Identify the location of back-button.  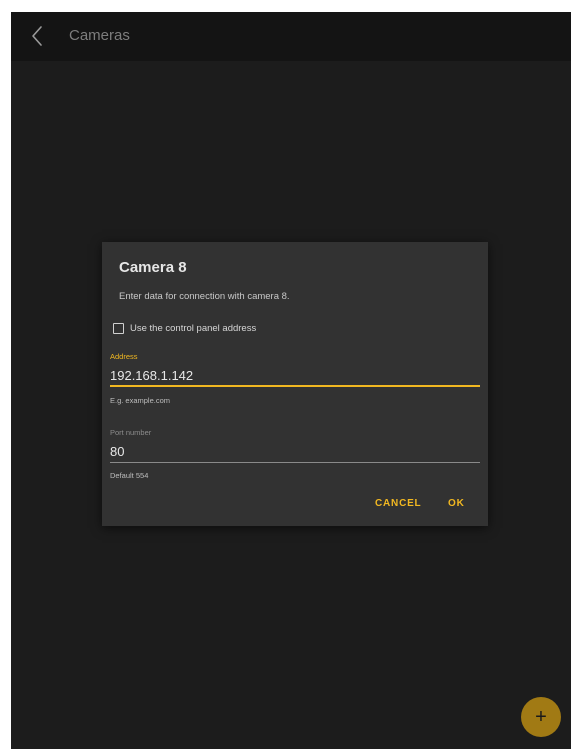
(37, 36).